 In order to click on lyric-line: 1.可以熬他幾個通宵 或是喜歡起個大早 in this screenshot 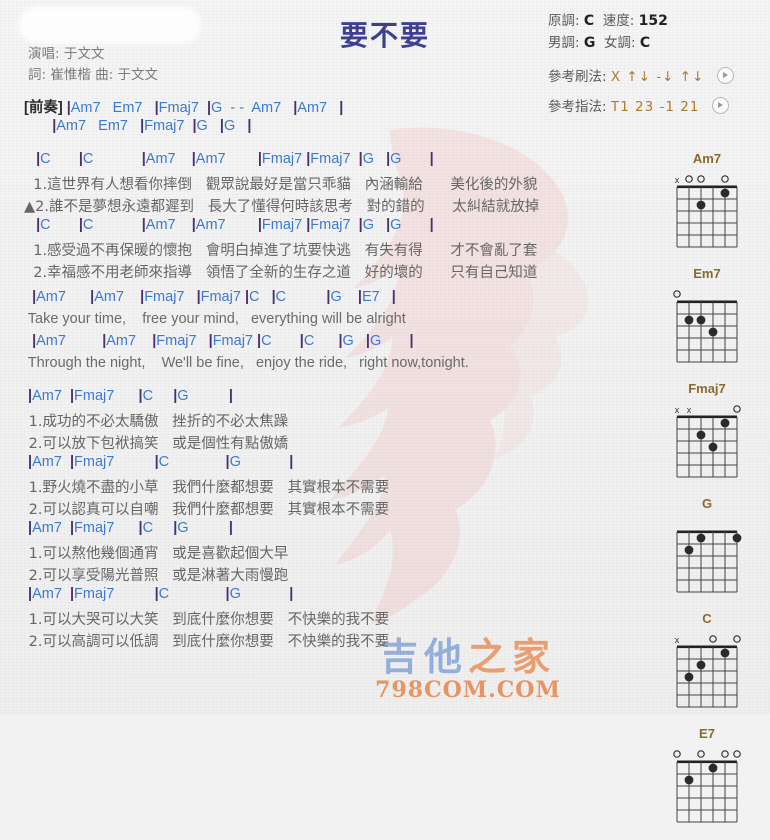, I will do `click(156, 554)`.